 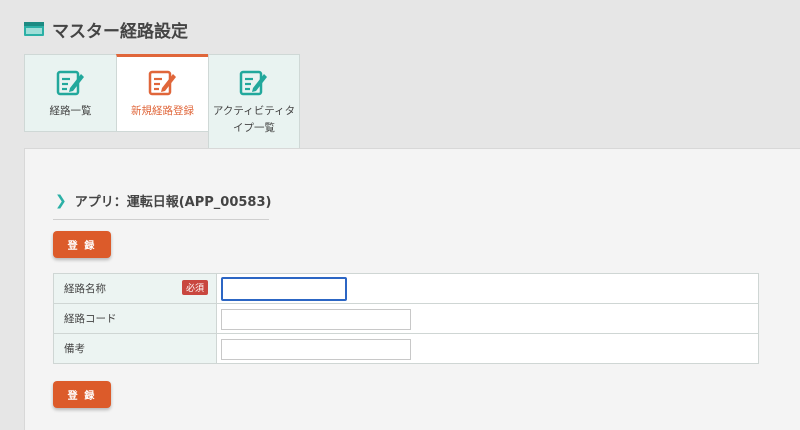 I want to click on tab-label: 経路一覧, so click(x=70, y=111).